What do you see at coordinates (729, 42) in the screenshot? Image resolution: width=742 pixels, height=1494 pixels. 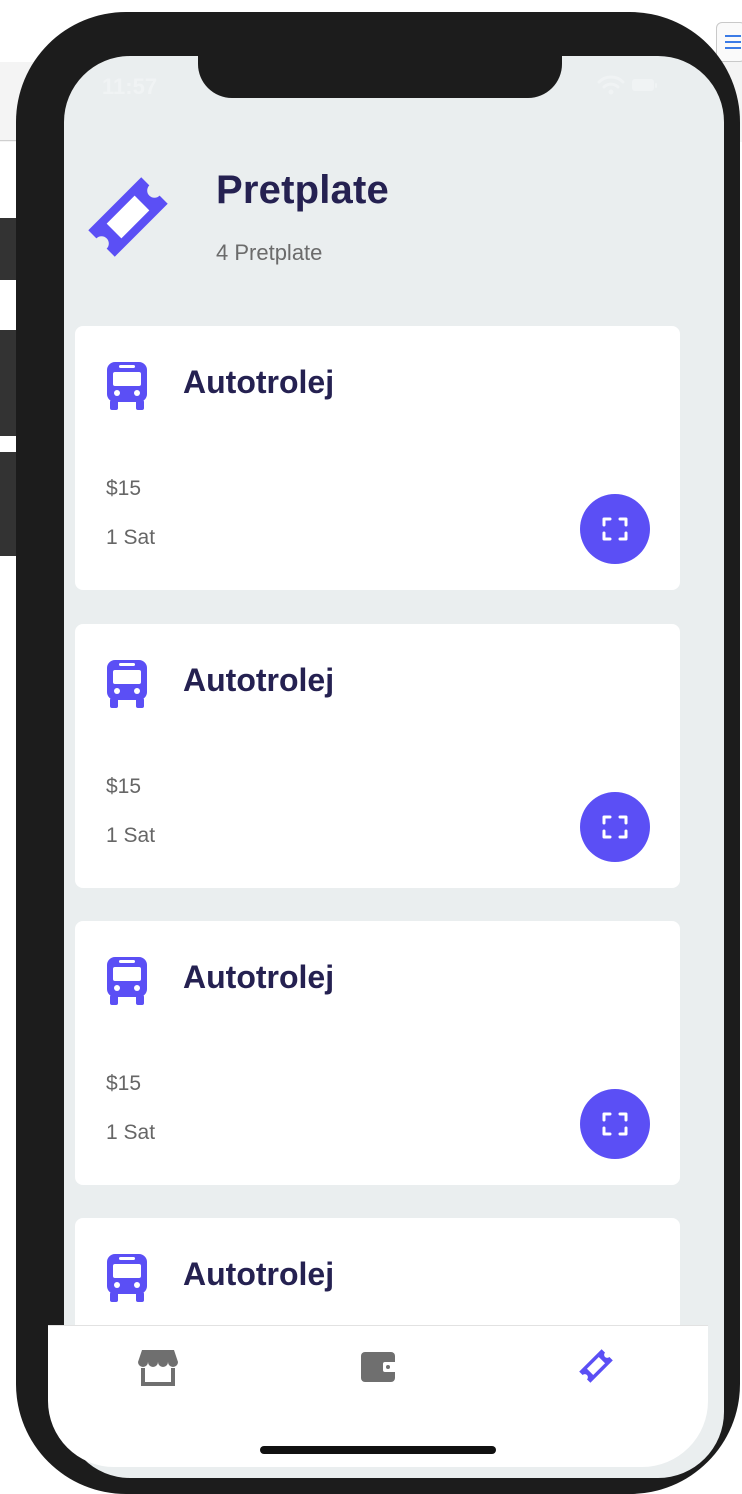 I see `background-menu-button` at bounding box center [729, 42].